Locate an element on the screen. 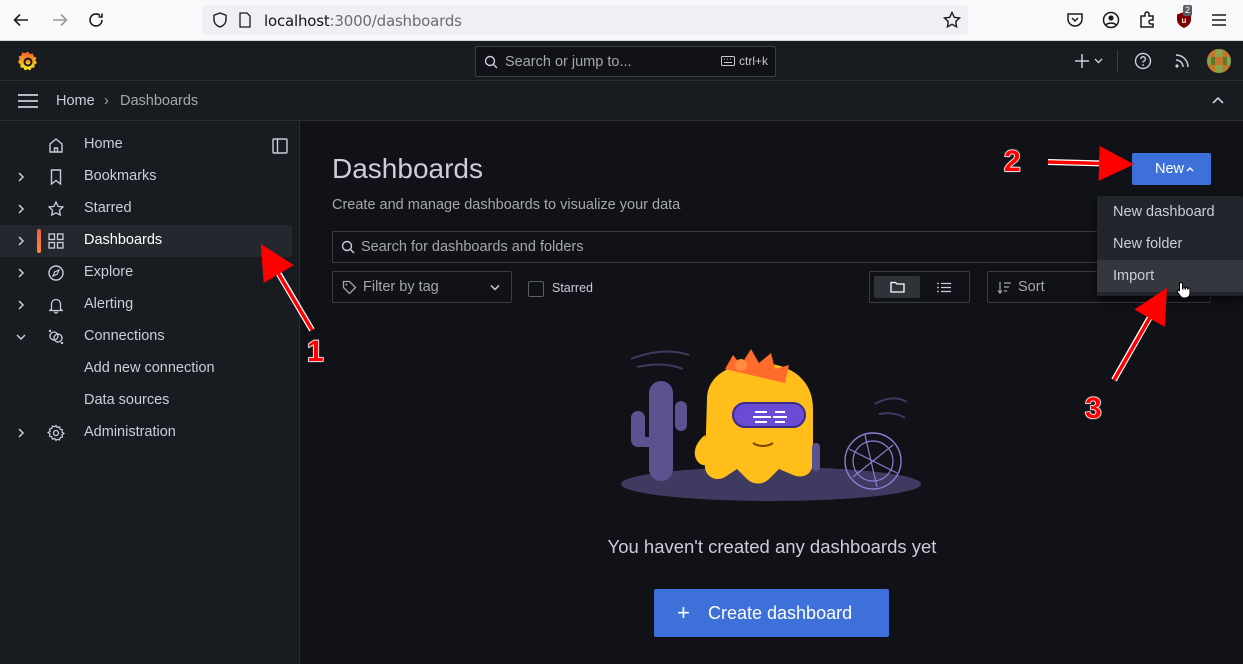  annotation-step-1: 1 is located at coordinates (315, 351).